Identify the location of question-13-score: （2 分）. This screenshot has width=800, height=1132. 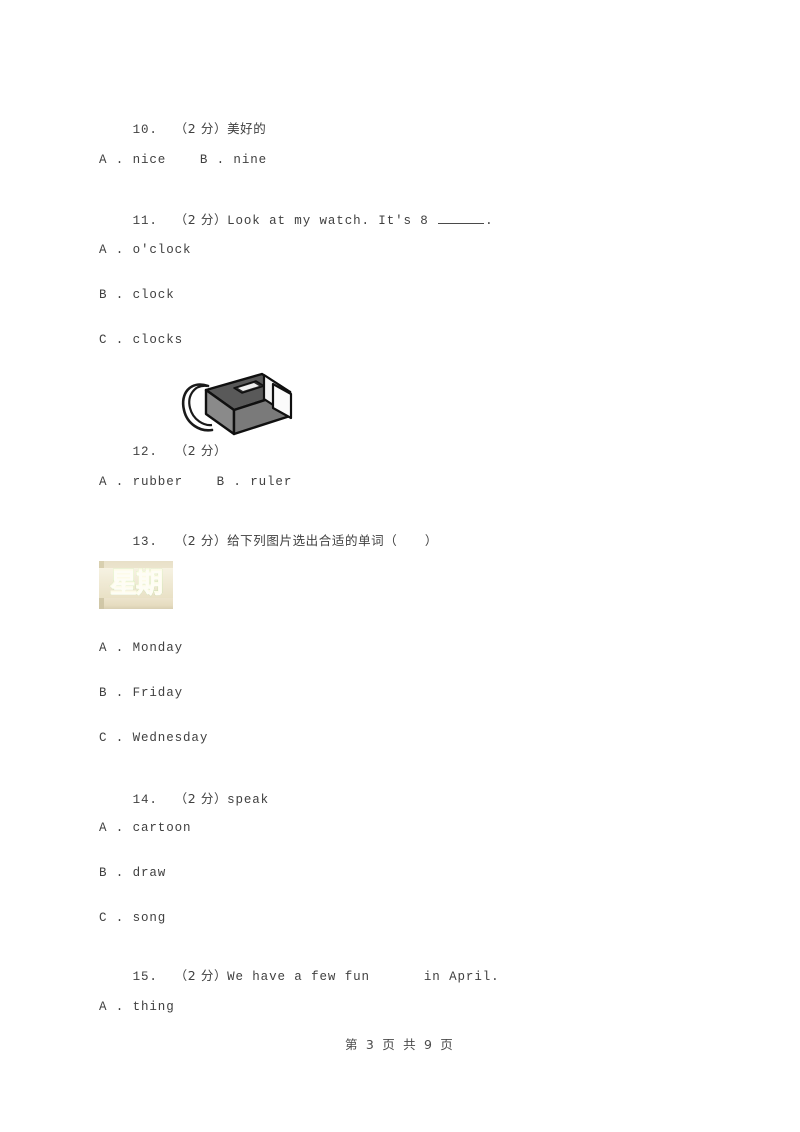
(201, 540).